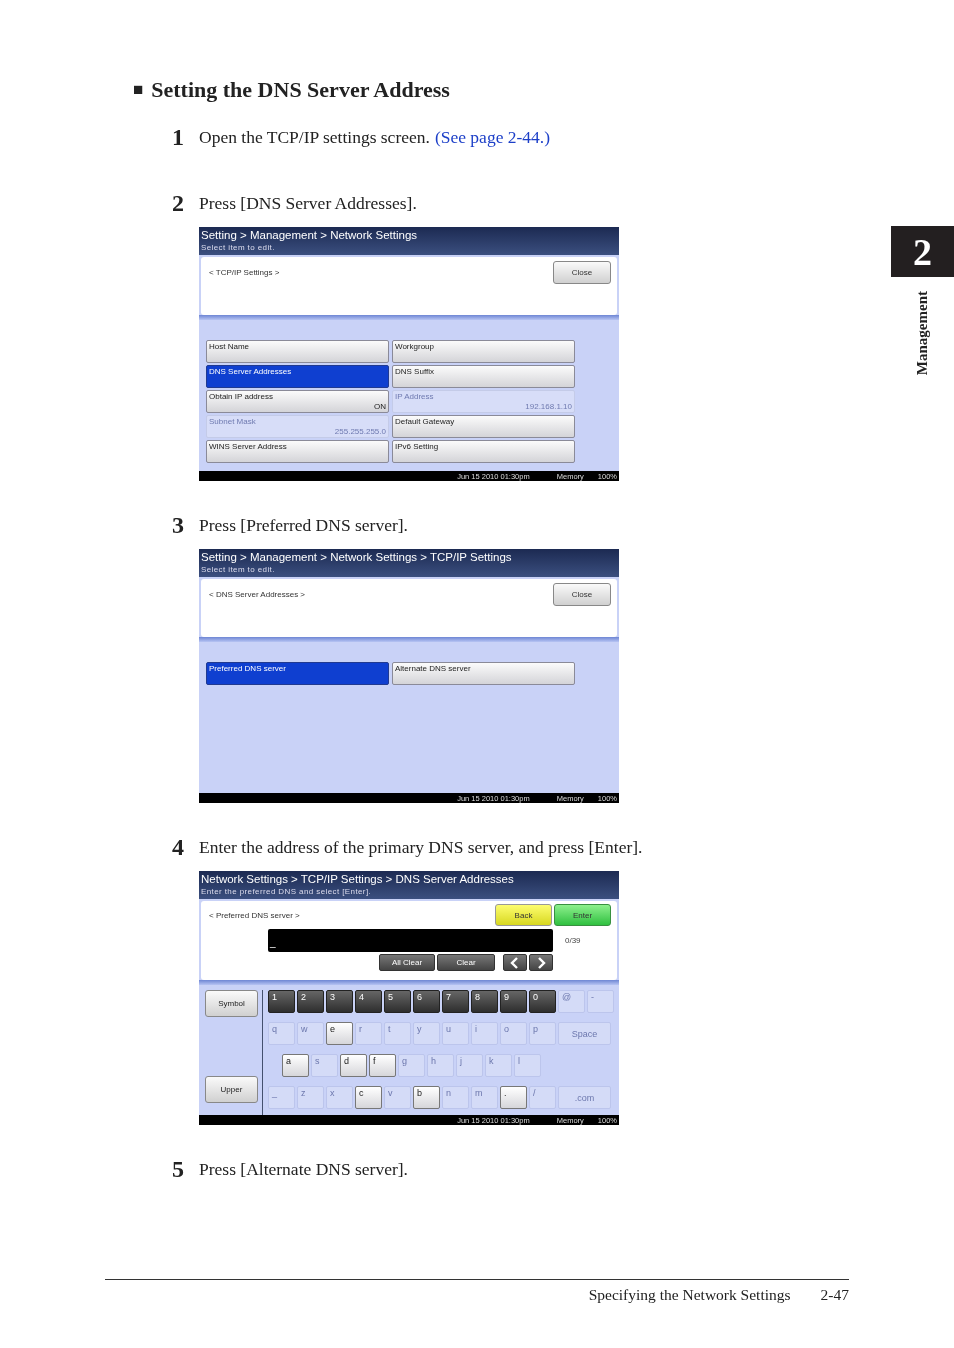 Image resolution: width=954 pixels, height=1348 pixels. Describe the element at coordinates (582, 915) in the screenshot. I see `enter-button: Enter` at that location.